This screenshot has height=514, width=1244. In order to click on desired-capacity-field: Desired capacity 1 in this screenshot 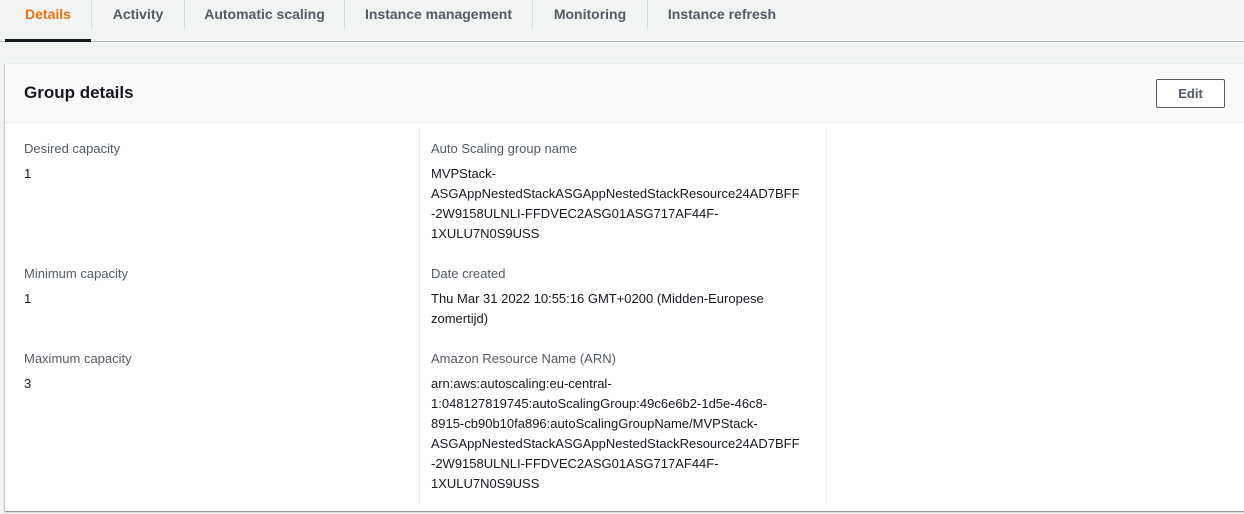, I will do `click(214, 161)`.